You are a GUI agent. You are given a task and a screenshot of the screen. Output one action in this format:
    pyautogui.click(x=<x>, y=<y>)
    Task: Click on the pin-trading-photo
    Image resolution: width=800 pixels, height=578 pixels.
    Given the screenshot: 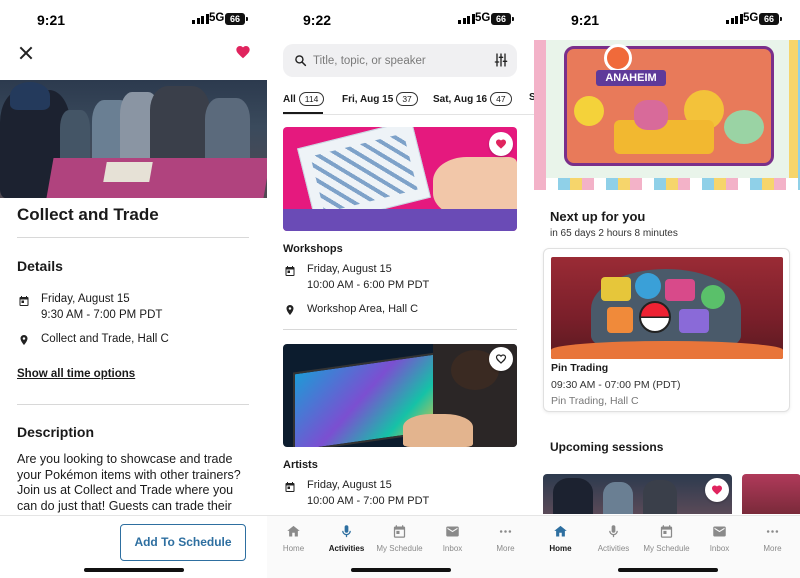 What is the action you would take?
    pyautogui.click(x=667, y=308)
    